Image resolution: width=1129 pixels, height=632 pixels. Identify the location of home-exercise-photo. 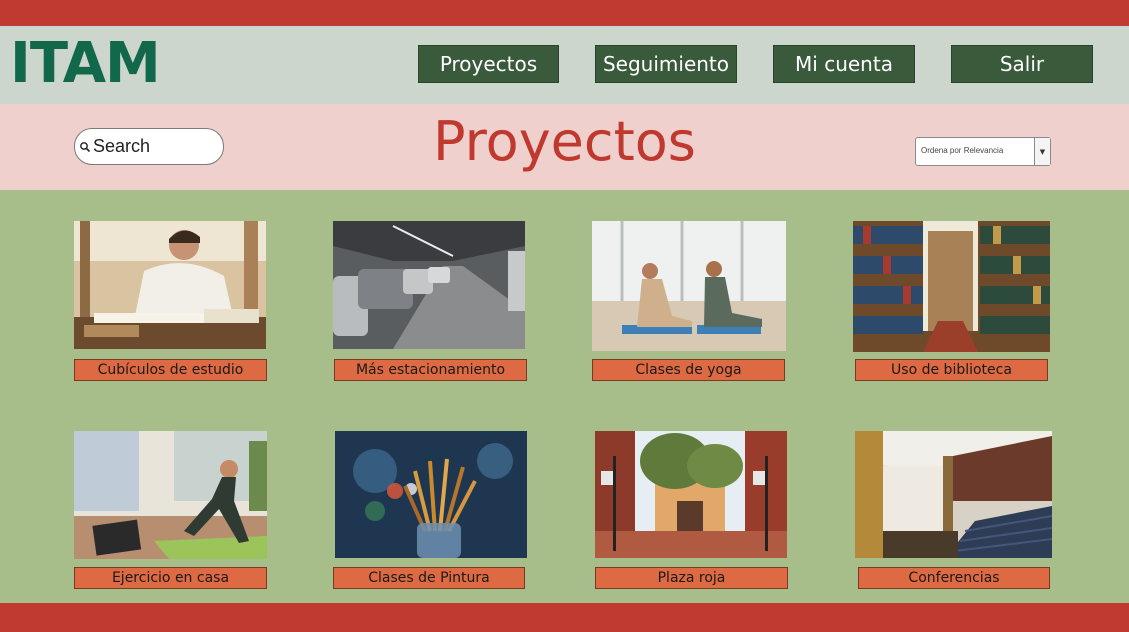
(170, 495).